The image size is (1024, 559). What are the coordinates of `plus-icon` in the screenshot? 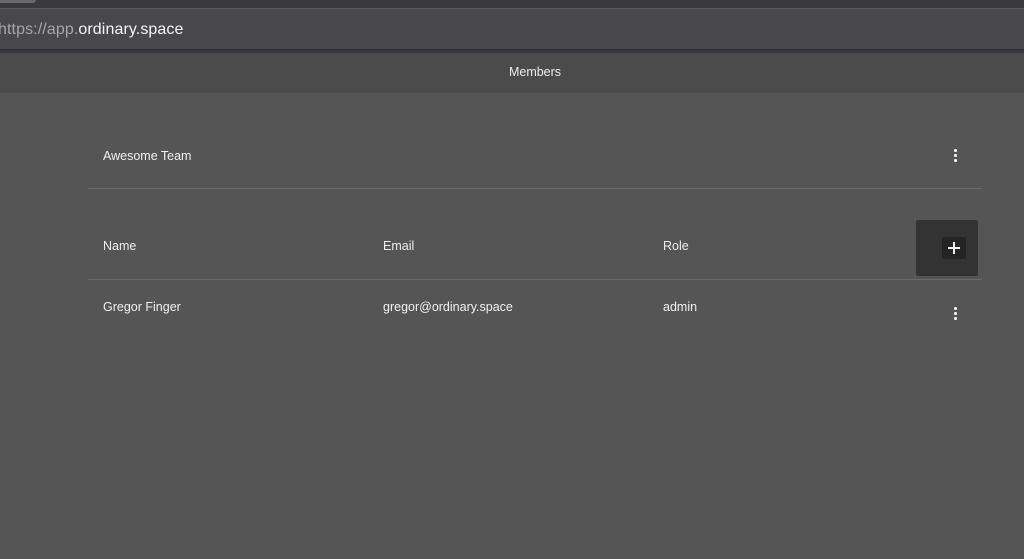 It's located at (954, 248).